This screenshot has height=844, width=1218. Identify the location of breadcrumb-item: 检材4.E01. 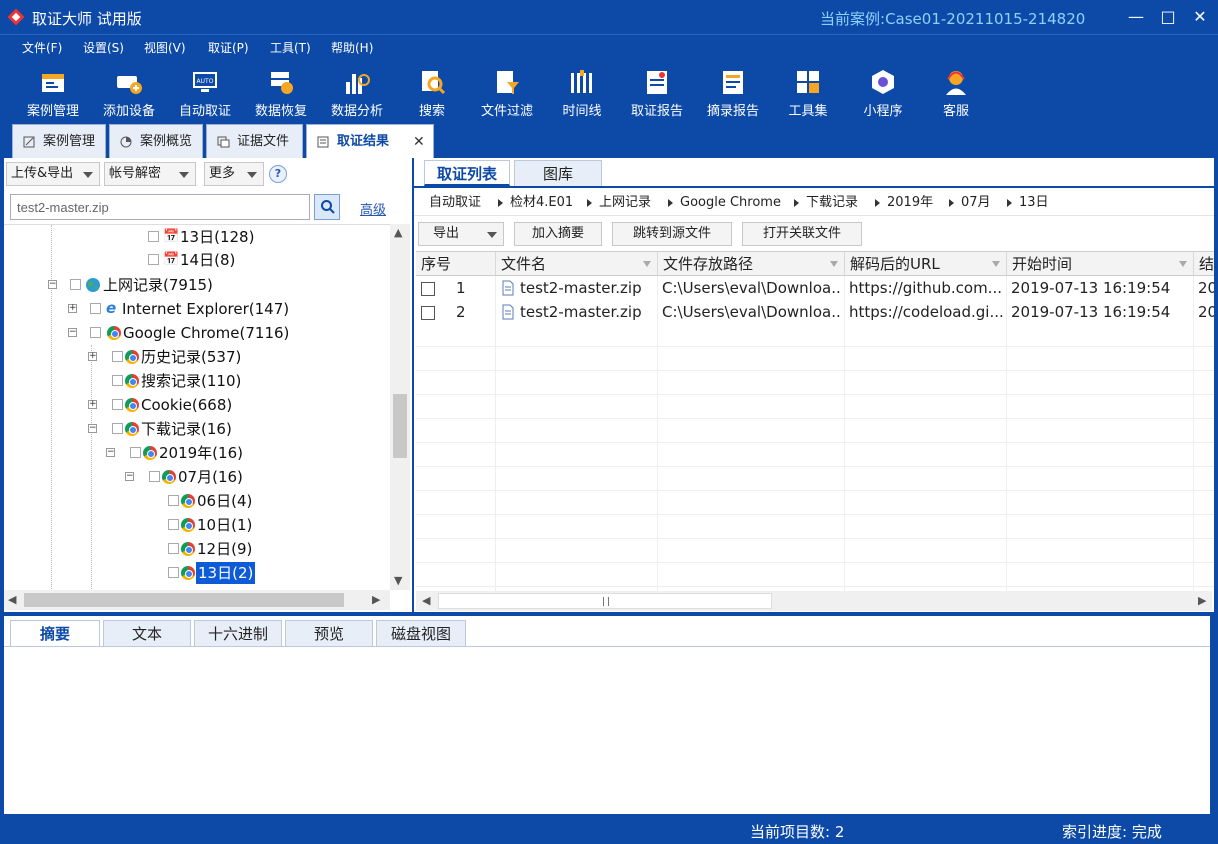
(541, 203).